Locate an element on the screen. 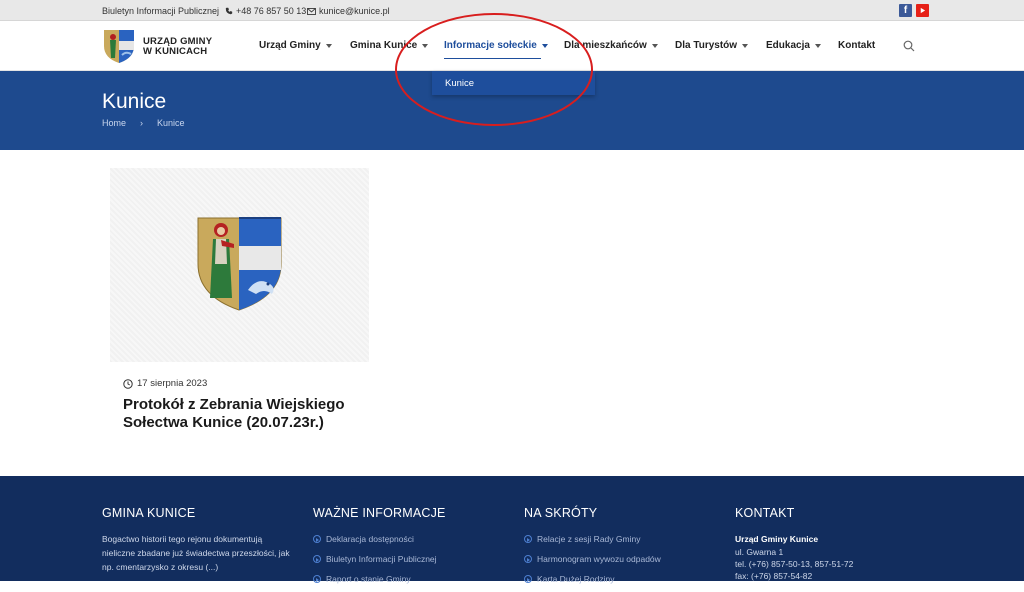 This screenshot has width=1024, height=592. bip-link: Biuletyn Informacji Publicznej is located at coordinates (160, 11).